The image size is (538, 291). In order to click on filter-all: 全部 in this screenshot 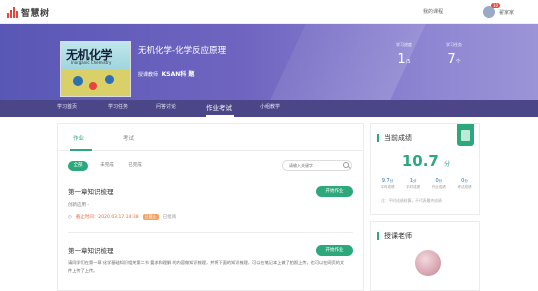, I will do `click(78, 166)`.